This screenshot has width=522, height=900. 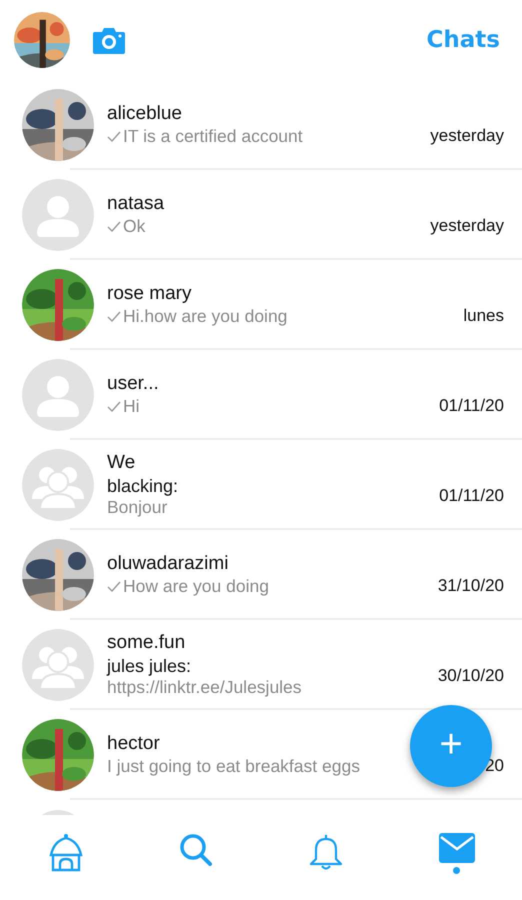 What do you see at coordinates (146, 642) in the screenshot?
I see `contact-name: some.fun` at bounding box center [146, 642].